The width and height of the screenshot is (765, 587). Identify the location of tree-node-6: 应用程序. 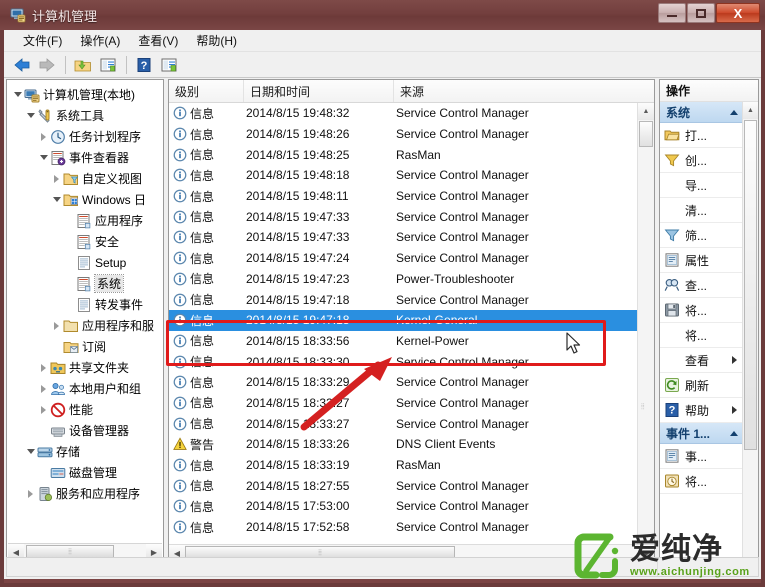
(85, 220).